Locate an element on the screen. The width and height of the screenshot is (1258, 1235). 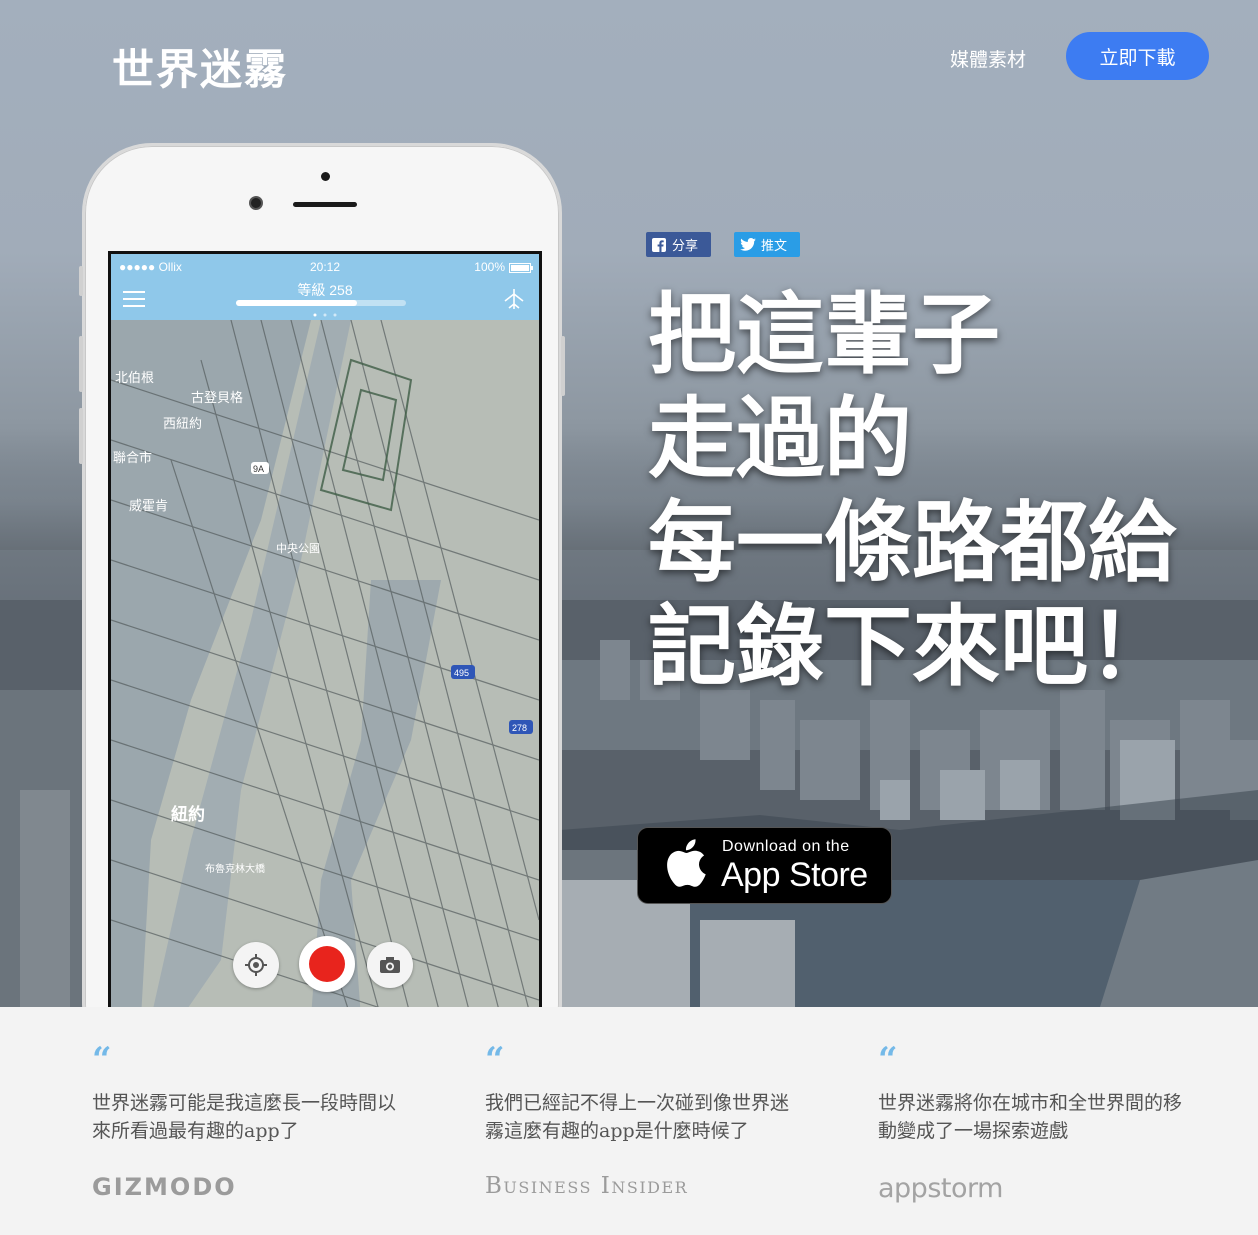
battery-icon is located at coordinates (521, 268).